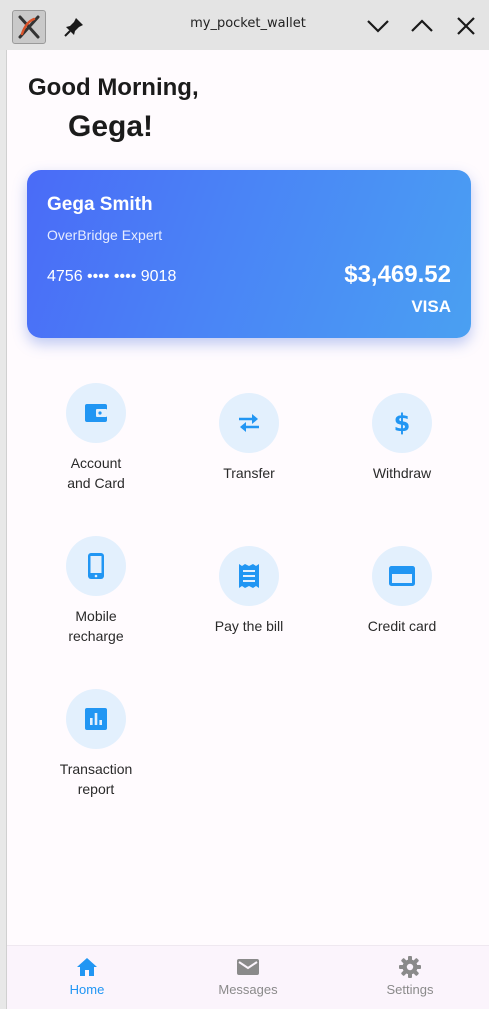  What do you see at coordinates (87, 989) in the screenshot?
I see `nav-label-home: Home` at bounding box center [87, 989].